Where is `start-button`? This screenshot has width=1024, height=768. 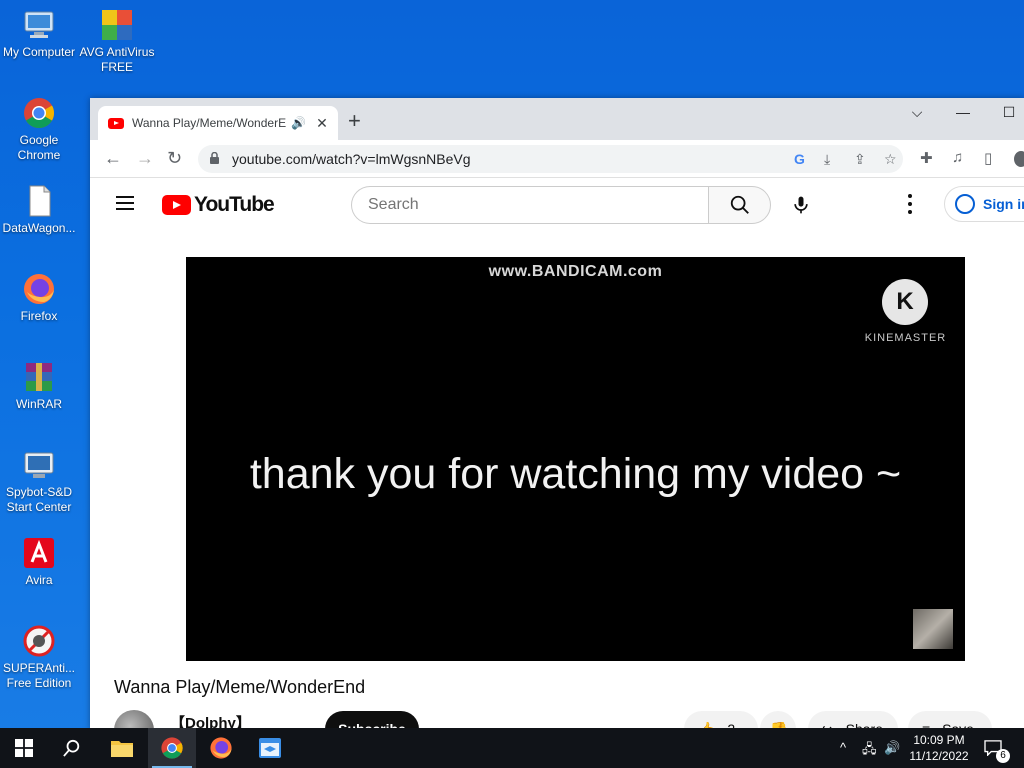 start-button is located at coordinates (24, 748).